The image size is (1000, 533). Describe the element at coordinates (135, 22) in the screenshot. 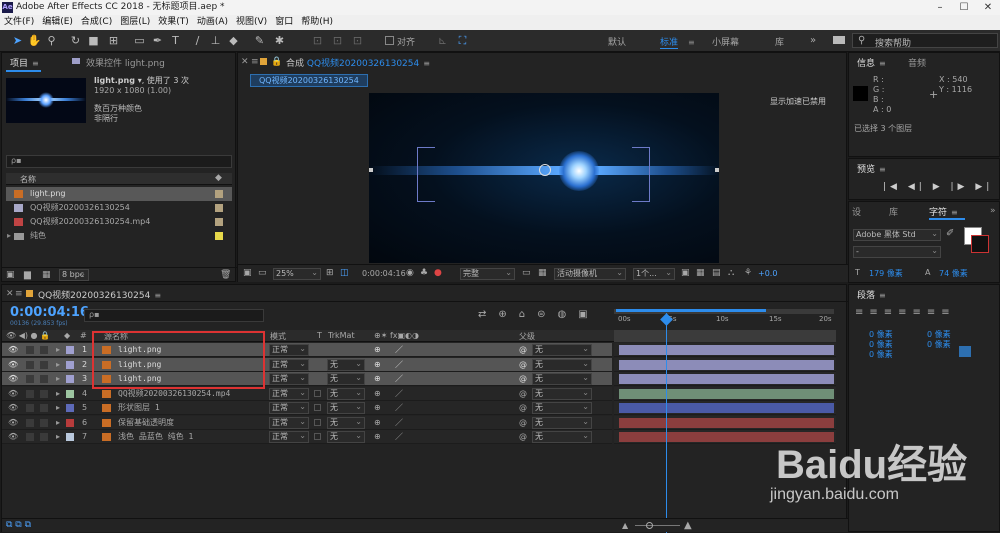

I see `menu-layer: 图层(L)` at that location.